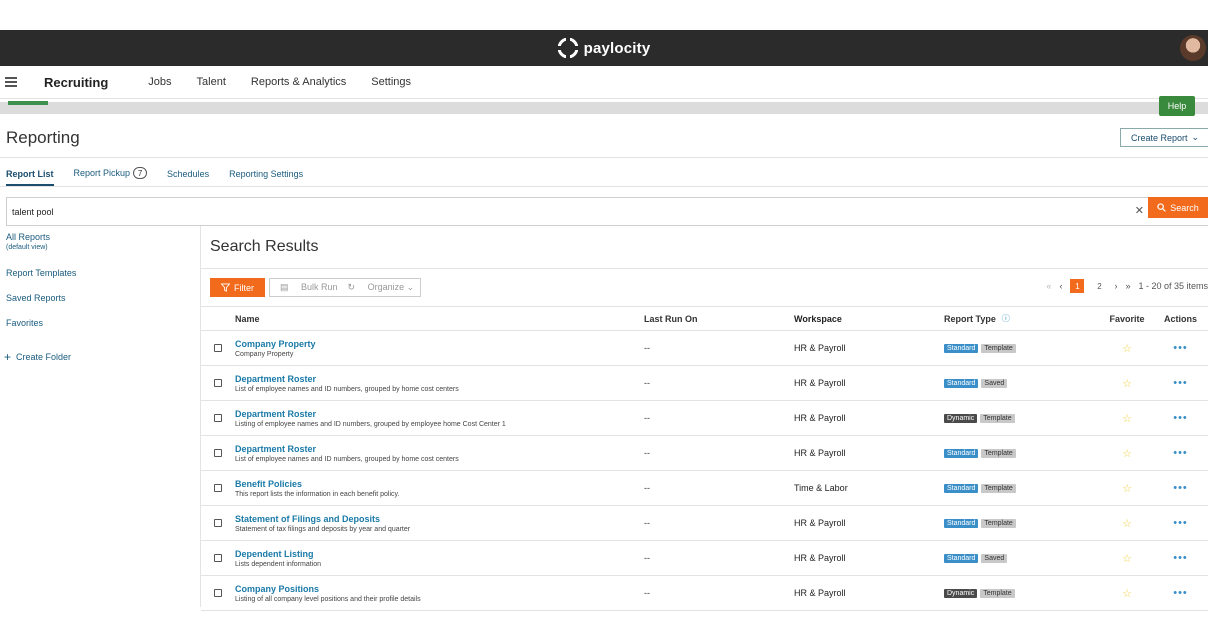  What do you see at coordinates (278, 564) in the screenshot?
I see `report-description: Lists dependent information` at bounding box center [278, 564].